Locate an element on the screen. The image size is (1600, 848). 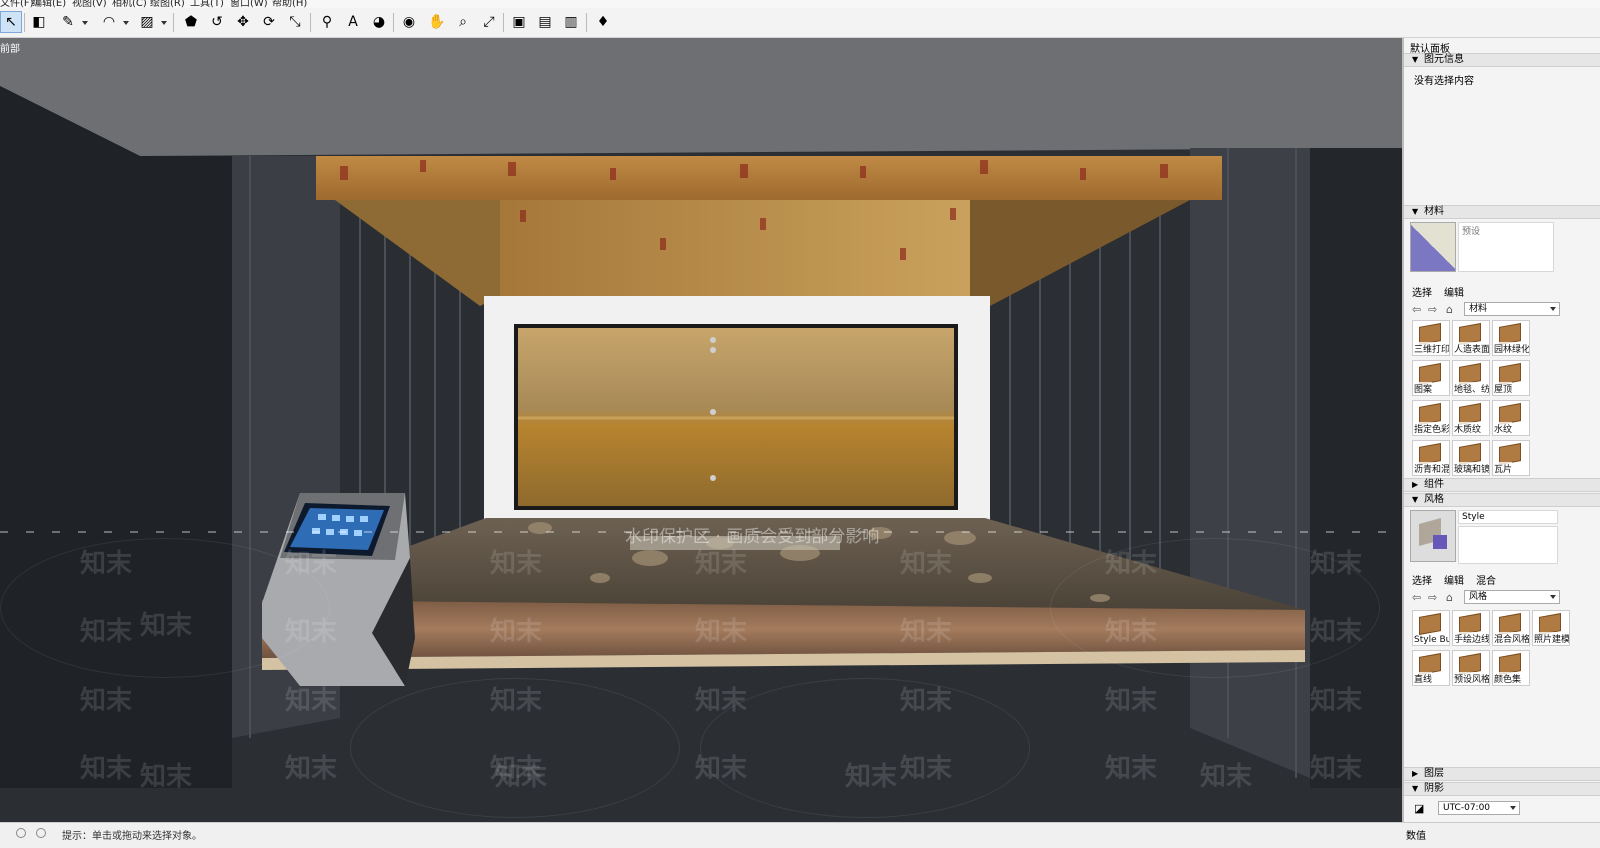
thumbnail-label: 三维打印 is located at coordinates (1431, 348).